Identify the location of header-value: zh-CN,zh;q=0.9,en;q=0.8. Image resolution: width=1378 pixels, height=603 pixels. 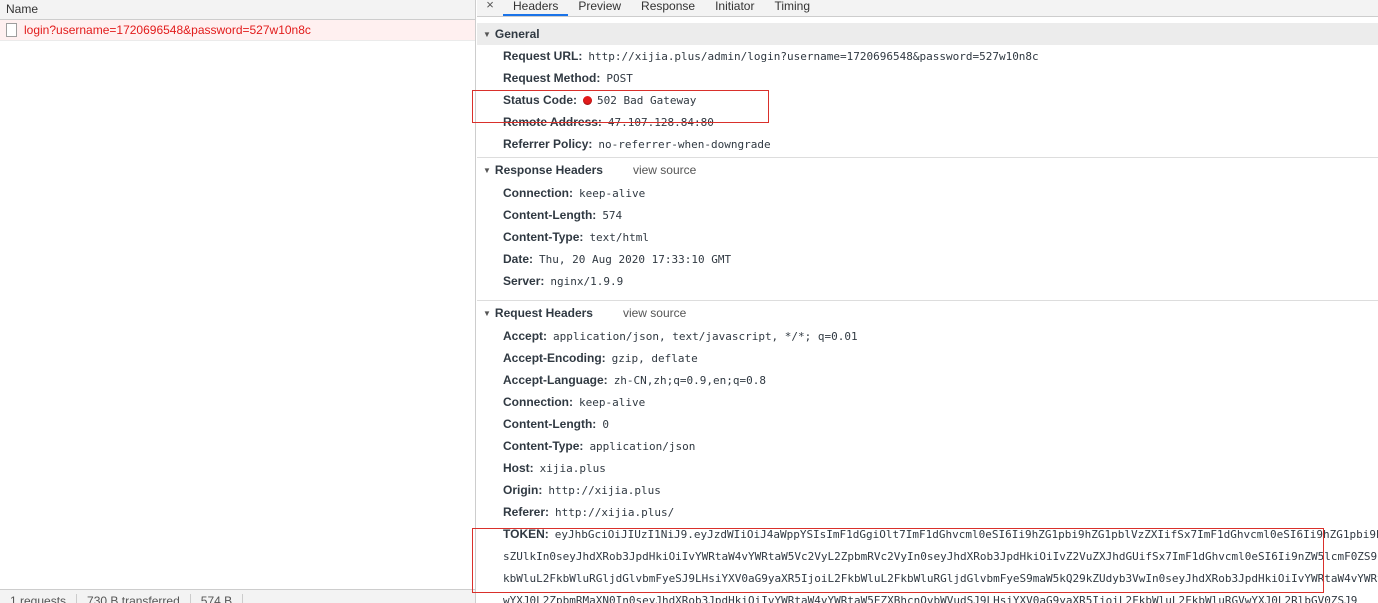
(690, 380).